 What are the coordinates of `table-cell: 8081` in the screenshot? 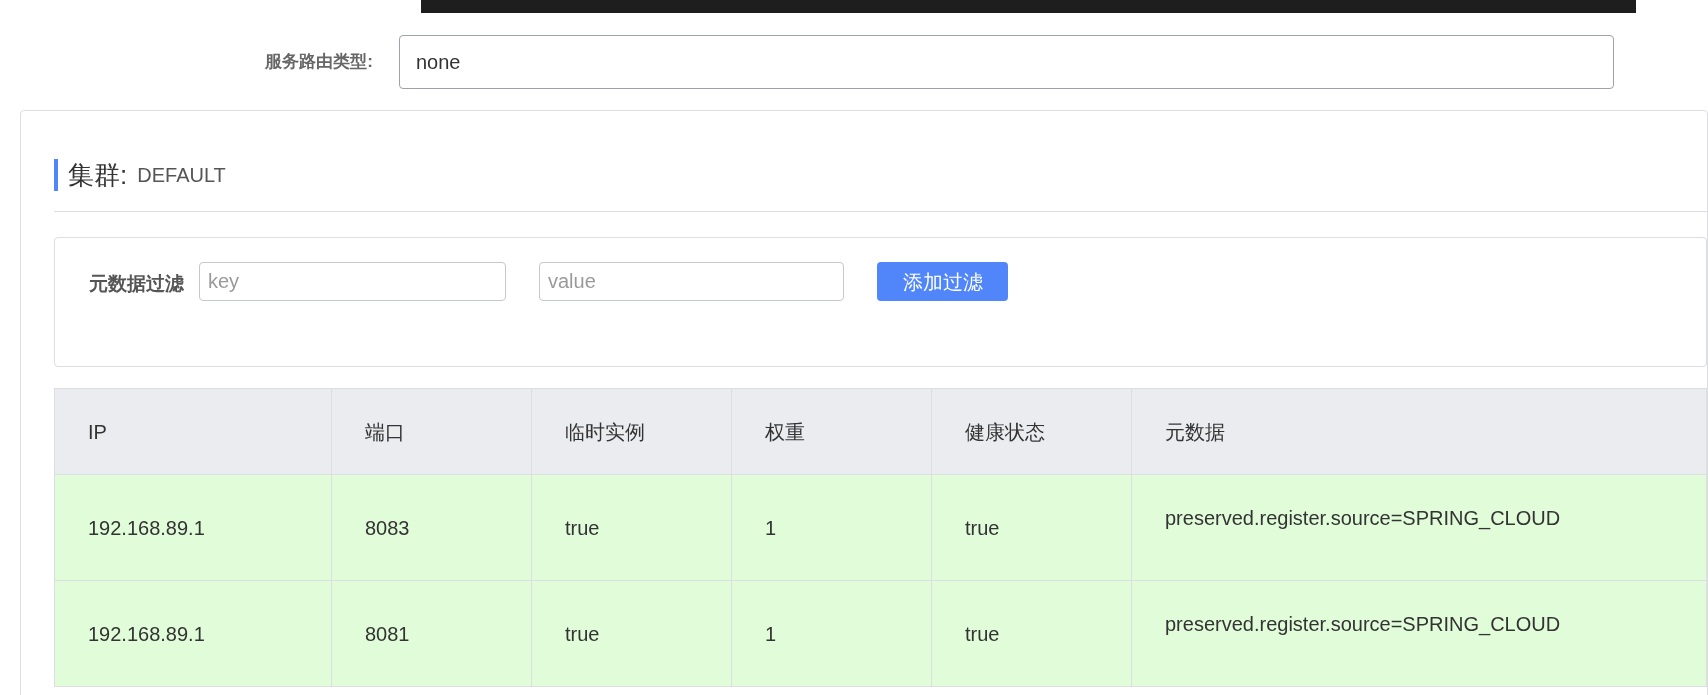 It's located at (432, 633).